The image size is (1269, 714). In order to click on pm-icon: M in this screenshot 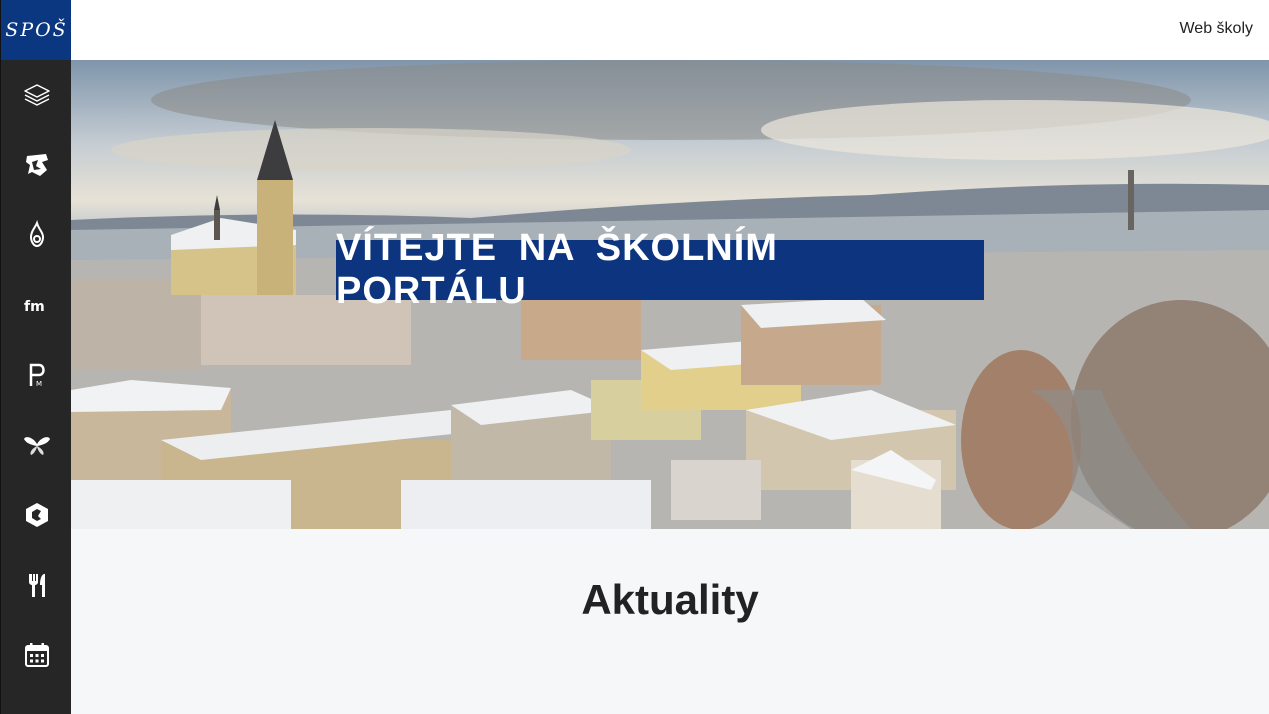, I will do `click(37, 375)`.